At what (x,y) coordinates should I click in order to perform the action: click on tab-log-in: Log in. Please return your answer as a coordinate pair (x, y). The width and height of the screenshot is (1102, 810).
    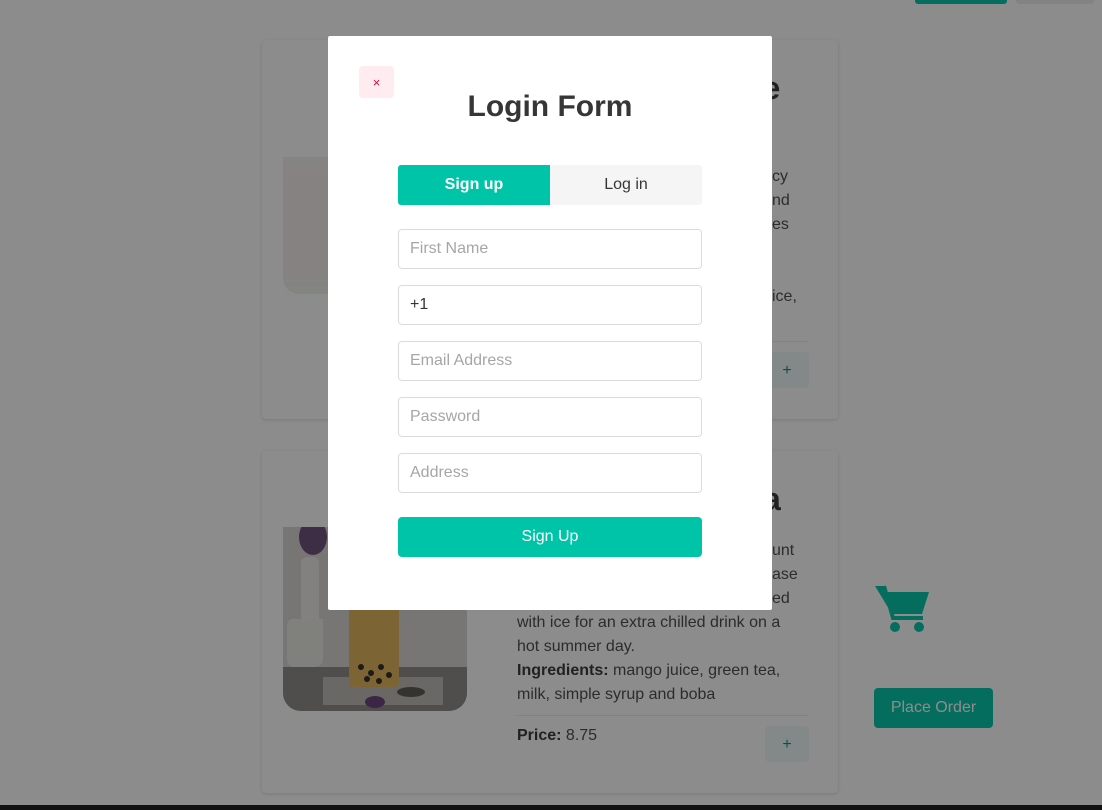
    Looking at the image, I should click on (626, 185).